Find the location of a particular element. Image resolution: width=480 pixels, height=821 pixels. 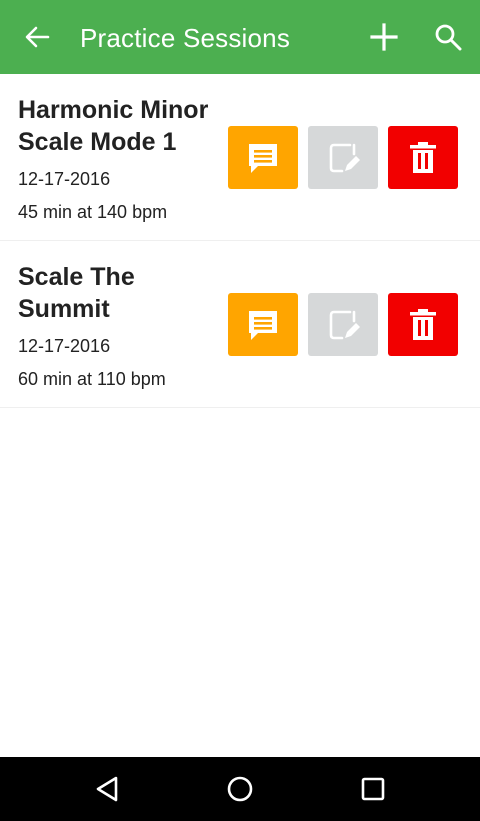

triangle-back-icon is located at coordinates (107, 789).